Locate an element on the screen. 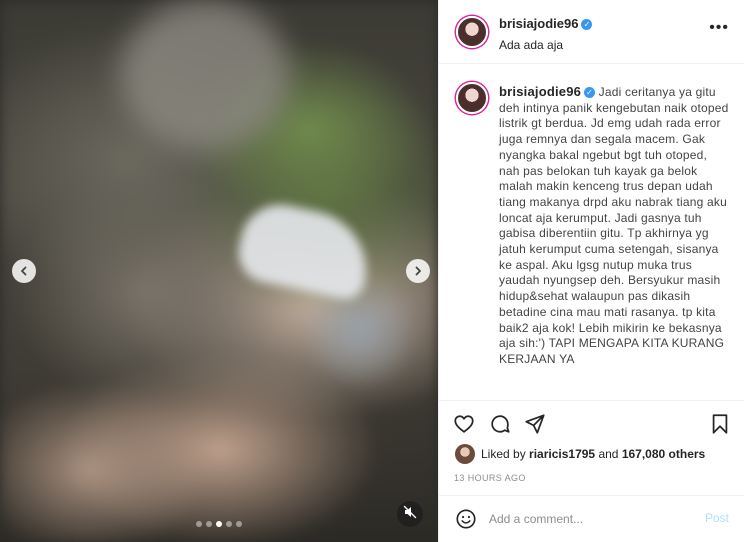 Image resolution: width=744 pixels, height=542 pixels. post-location: Ada ada aja is located at coordinates (545, 45).